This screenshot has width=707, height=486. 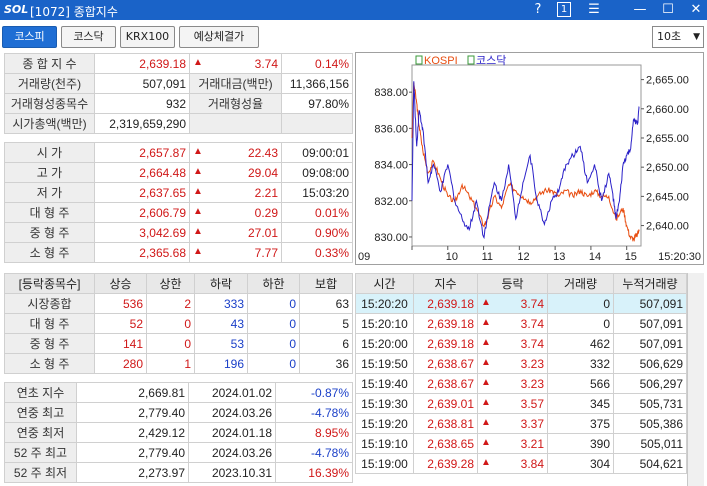 I want to click on price-label: 고 가, so click(x=49, y=172).